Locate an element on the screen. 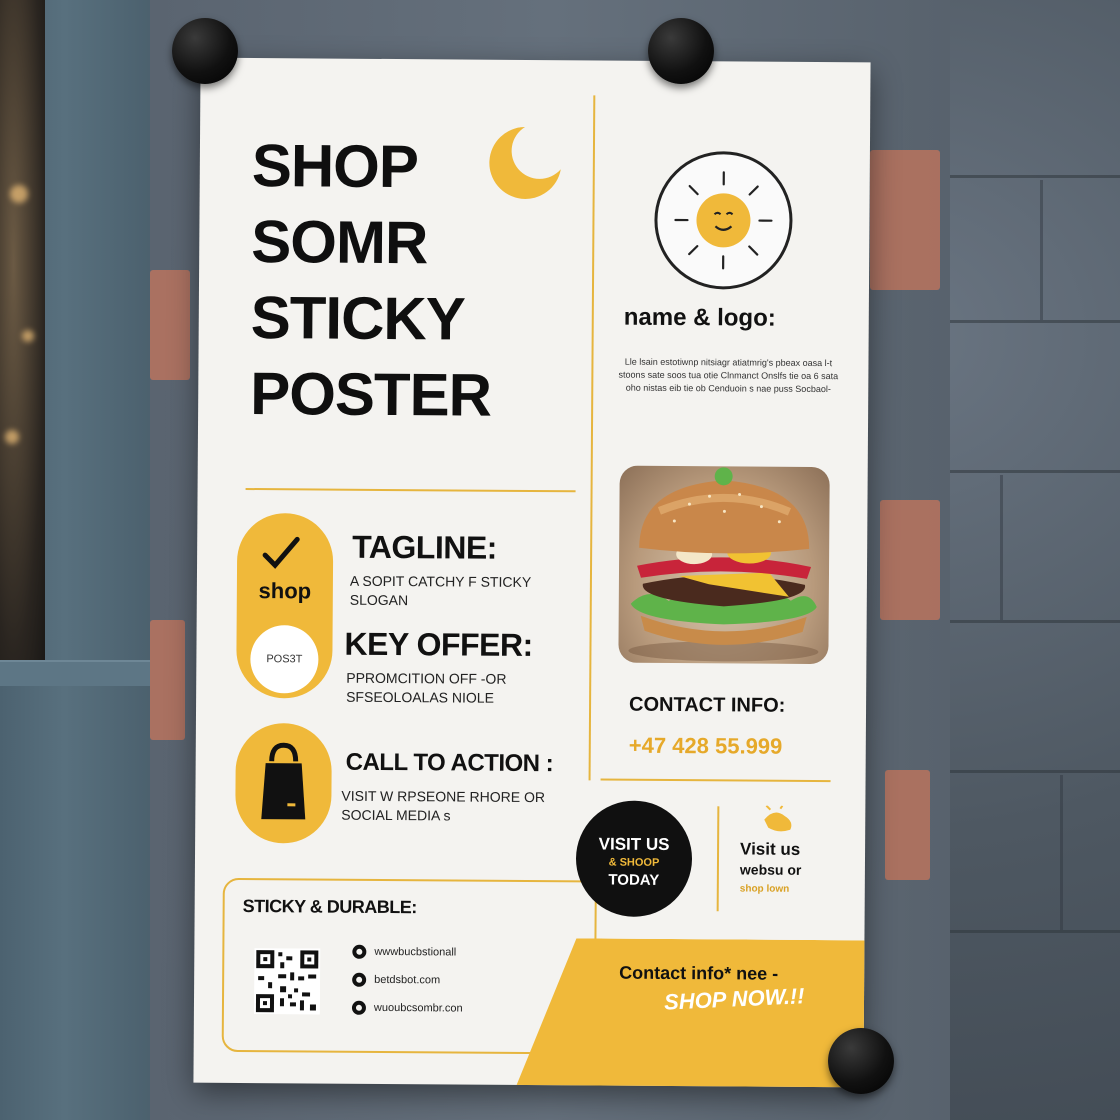 The width and height of the screenshot is (1120, 1120). social-text: wwwbucbstionall is located at coordinates (415, 952).